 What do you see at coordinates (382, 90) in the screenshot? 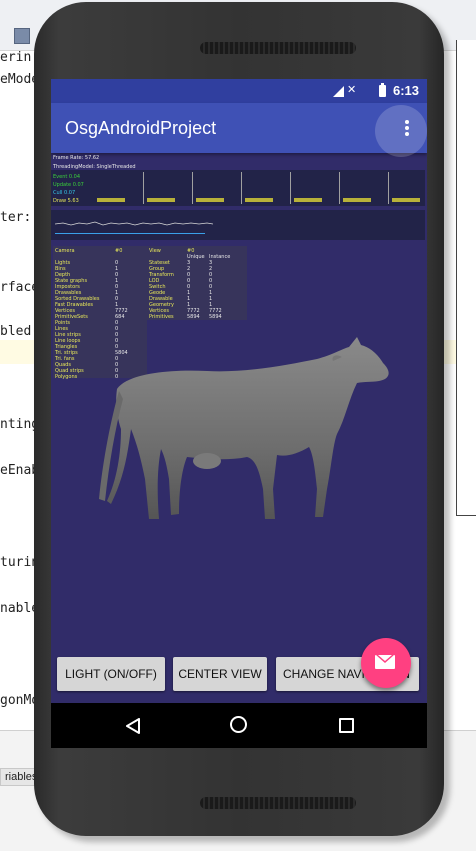
I see `battery-charging-icon` at bounding box center [382, 90].